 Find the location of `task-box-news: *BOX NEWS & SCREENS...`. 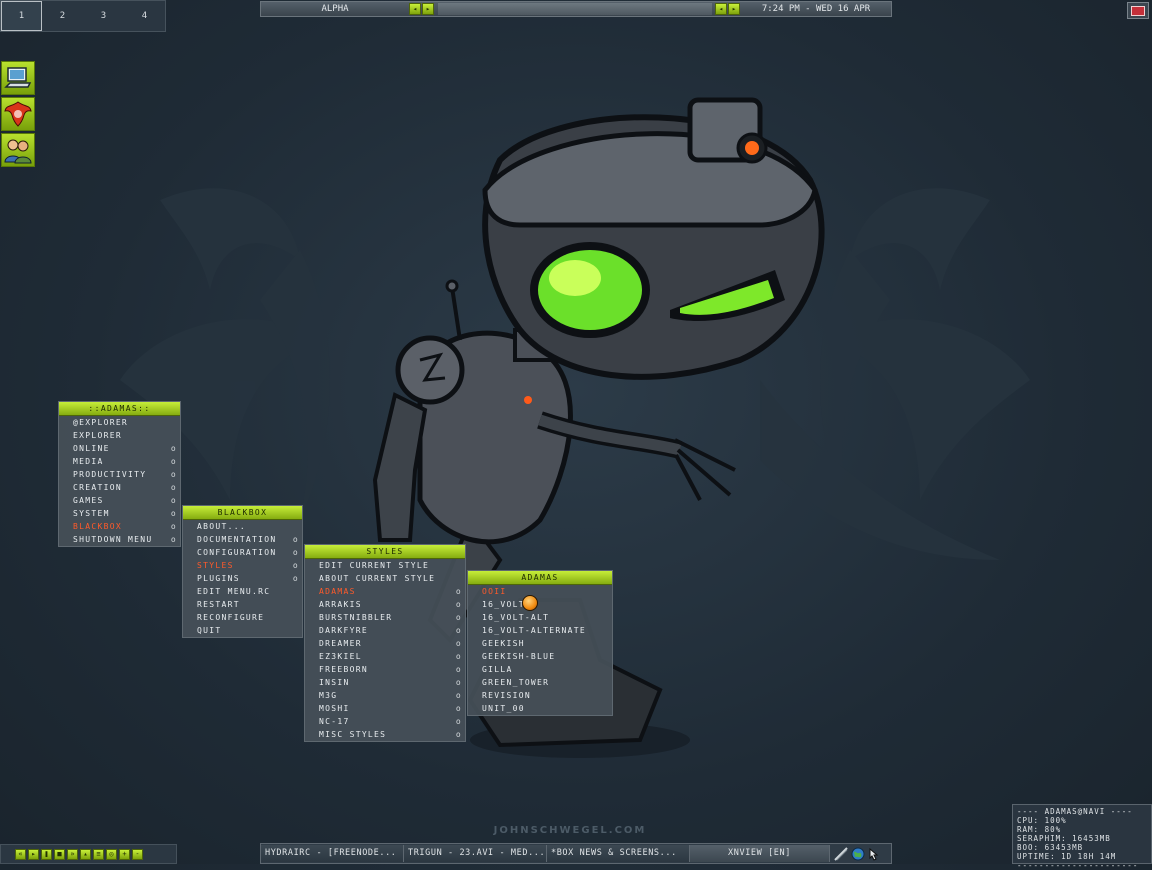

task-box-news: *BOX NEWS & SCREENS... is located at coordinates (618, 853).